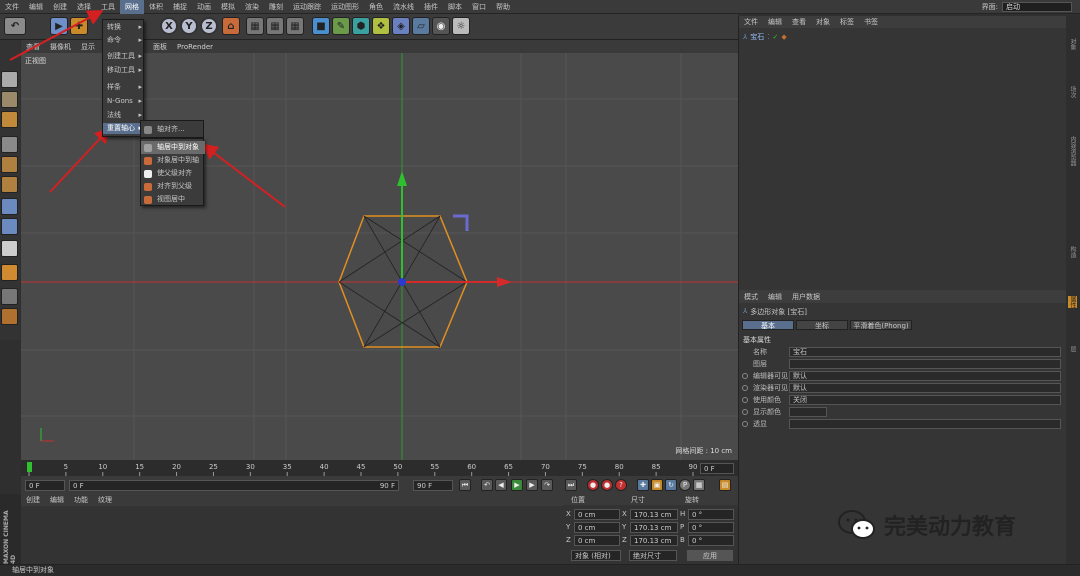  I want to click on previous-key-icon: ↶, so click(487, 485).